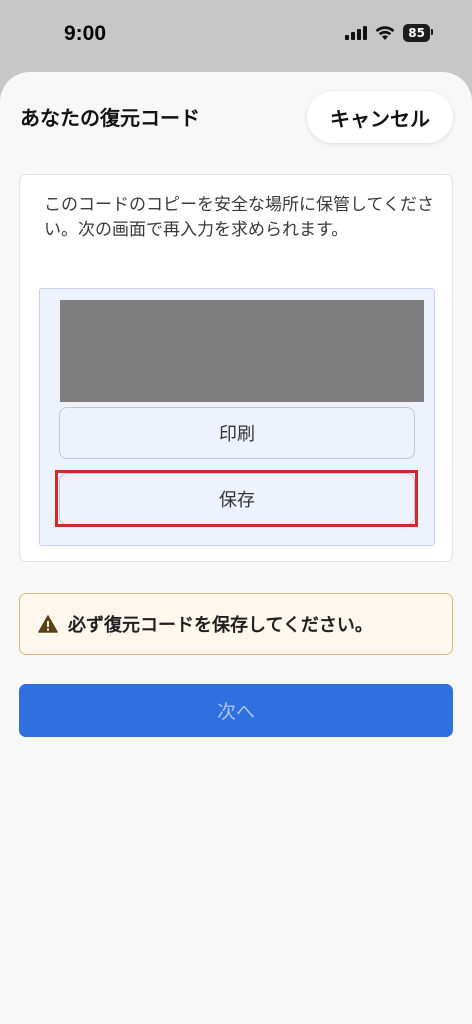 This screenshot has height=1024, width=472. What do you see at coordinates (356, 33) in the screenshot?
I see `cellular-signal-icon` at bounding box center [356, 33].